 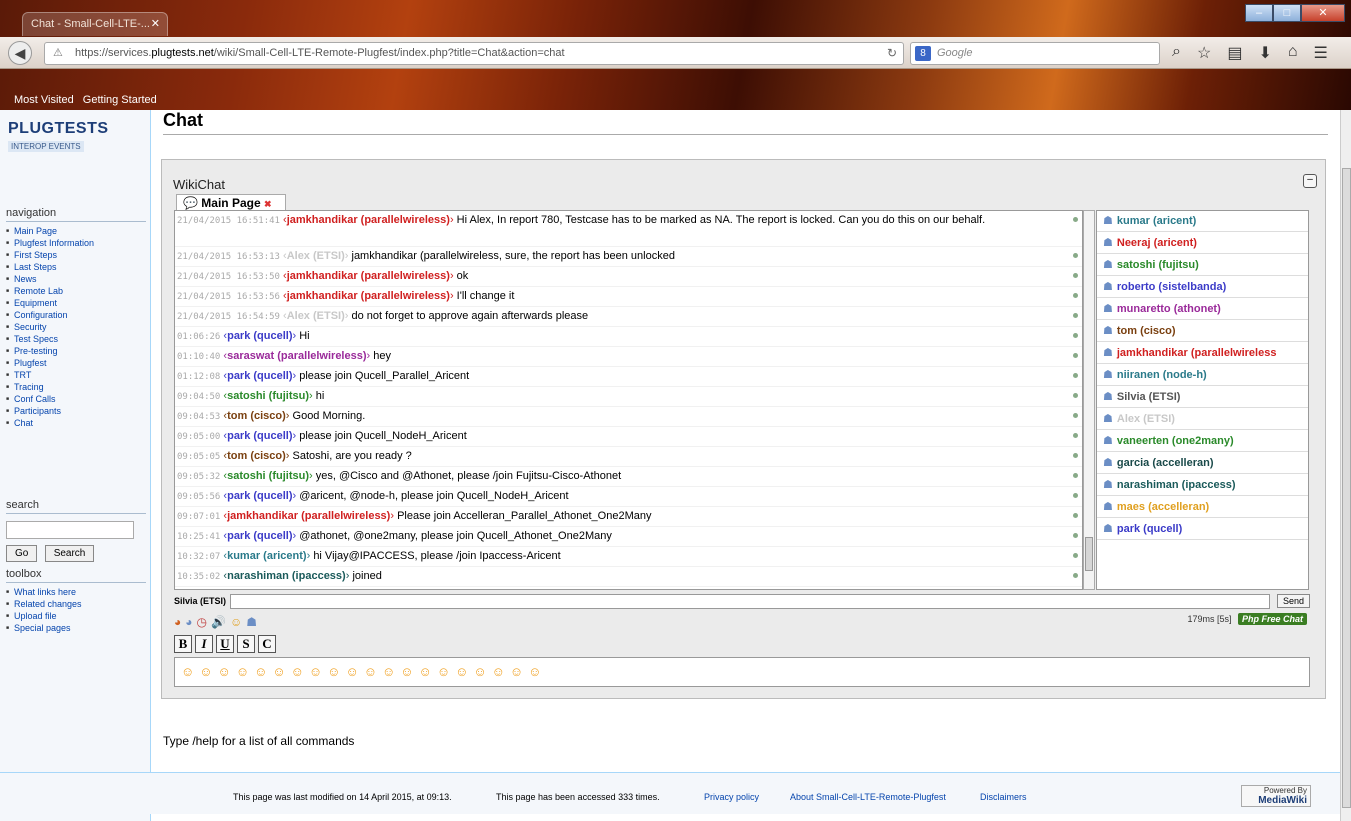 What do you see at coordinates (1202, 243) in the screenshot?
I see `user-list-item: ☗ Neeraj (aricent)` at bounding box center [1202, 243].